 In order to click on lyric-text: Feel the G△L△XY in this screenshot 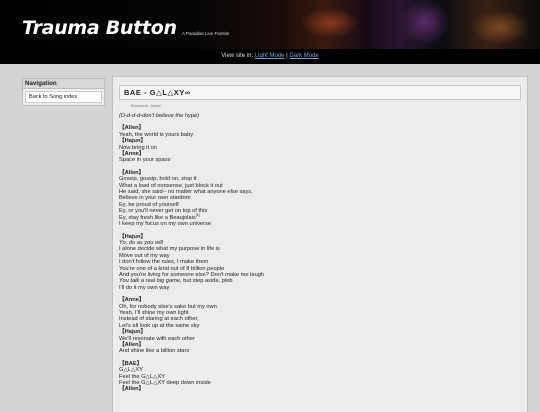, I will do `click(142, 376)`.